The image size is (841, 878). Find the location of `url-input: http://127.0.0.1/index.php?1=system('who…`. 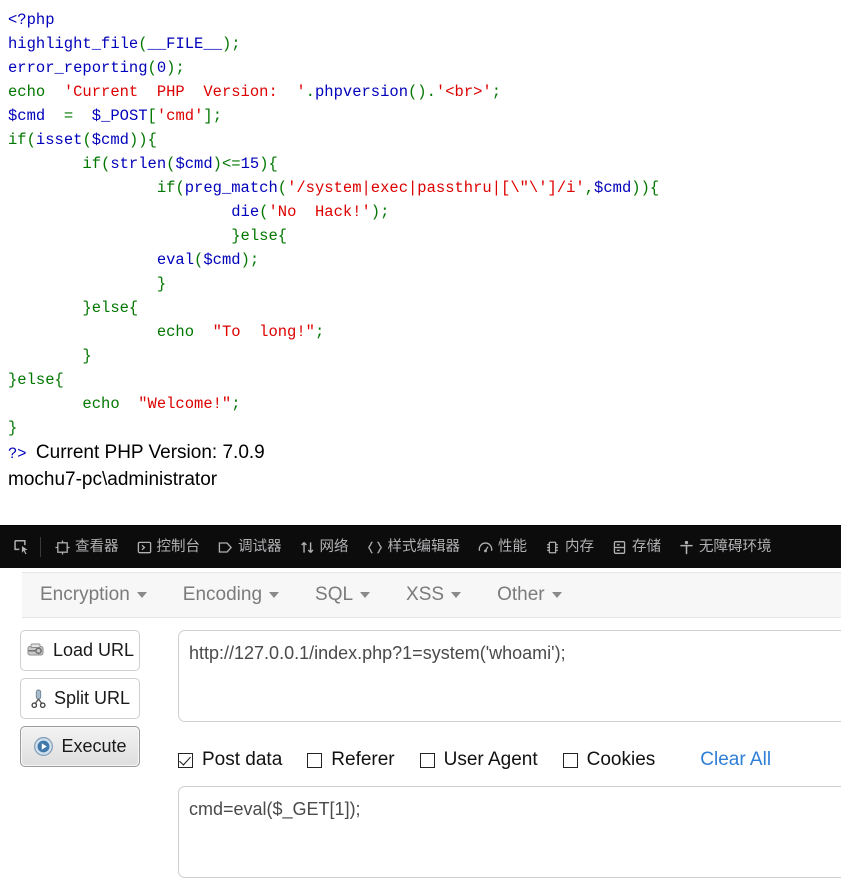

url-input: http://127.0.0.1/index.php?1=system('who… is located at coordinates (509, 676).